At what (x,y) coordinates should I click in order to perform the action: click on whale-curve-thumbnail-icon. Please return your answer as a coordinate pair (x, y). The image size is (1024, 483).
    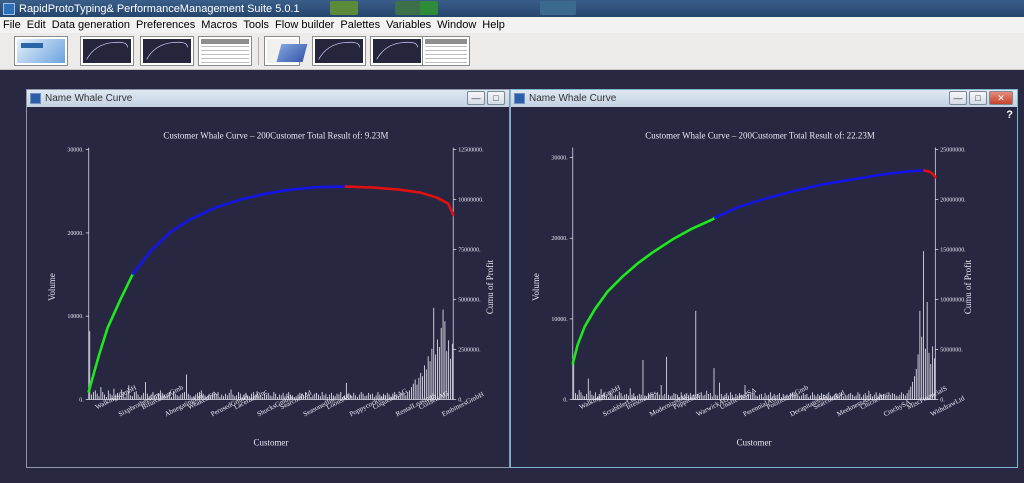
    Looking at the image, I should click on (339, 51).